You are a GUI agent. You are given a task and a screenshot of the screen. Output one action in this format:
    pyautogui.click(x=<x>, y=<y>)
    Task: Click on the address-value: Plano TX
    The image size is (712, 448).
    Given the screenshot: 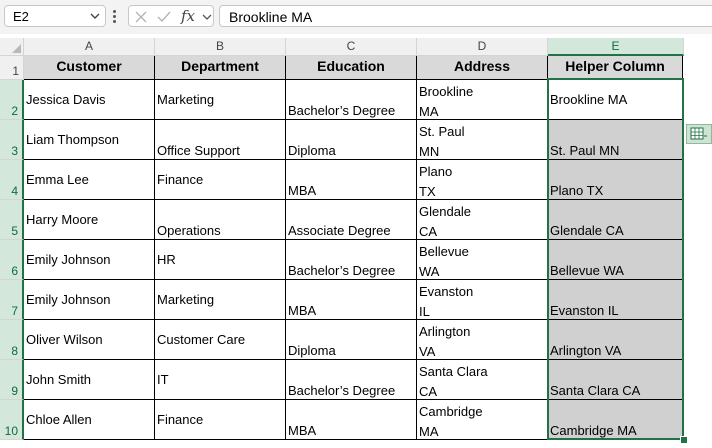 What is the action you would take?
    pyautogui.click(x=435, y=181)
    